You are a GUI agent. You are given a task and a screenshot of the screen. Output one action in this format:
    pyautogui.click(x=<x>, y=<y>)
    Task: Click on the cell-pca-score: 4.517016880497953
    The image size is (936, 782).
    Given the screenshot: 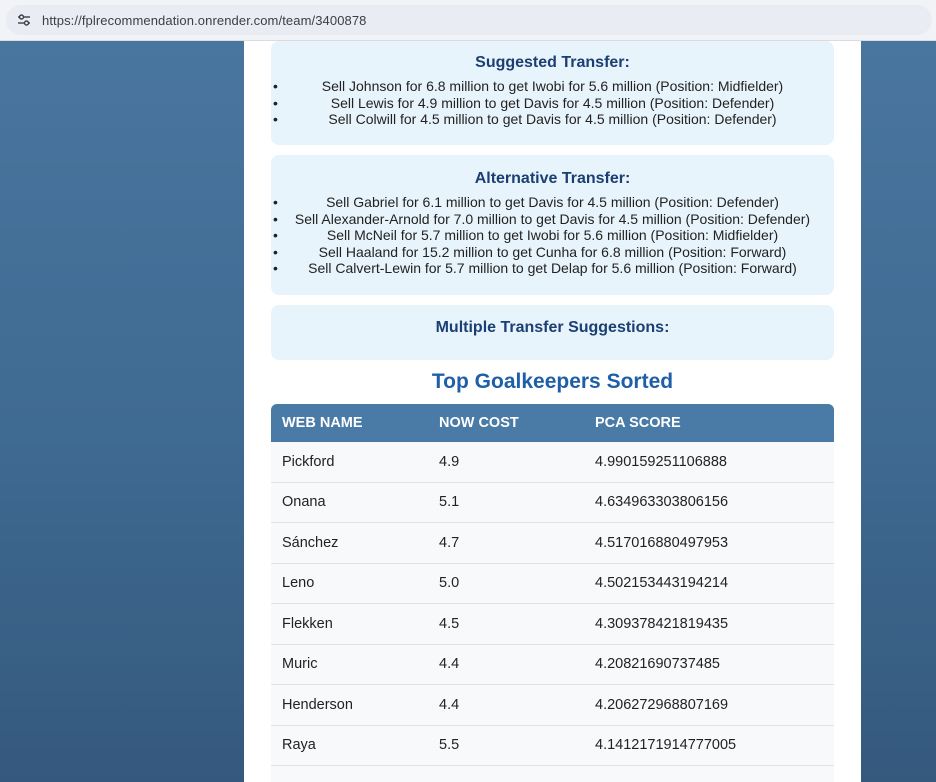 What is the action you would take?
    pyautogui.click(x=709, y=543)
    